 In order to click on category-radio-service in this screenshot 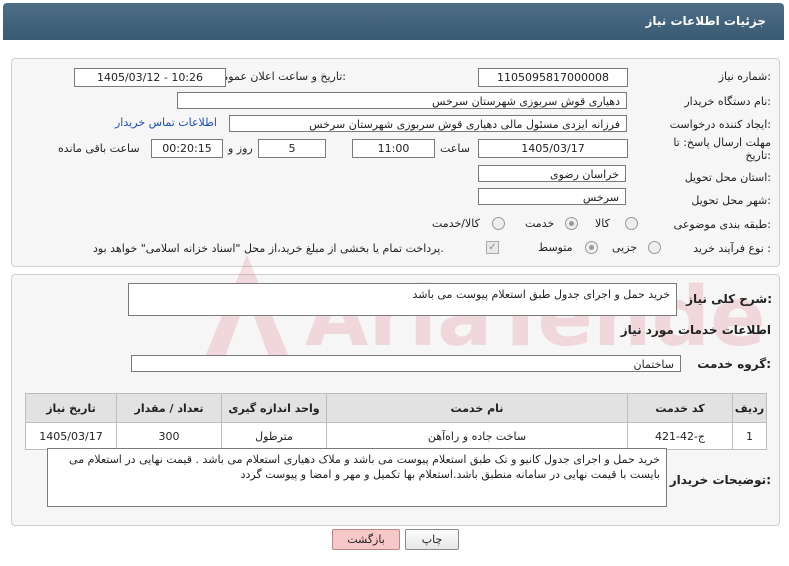, I will do `click(571, 223)`.